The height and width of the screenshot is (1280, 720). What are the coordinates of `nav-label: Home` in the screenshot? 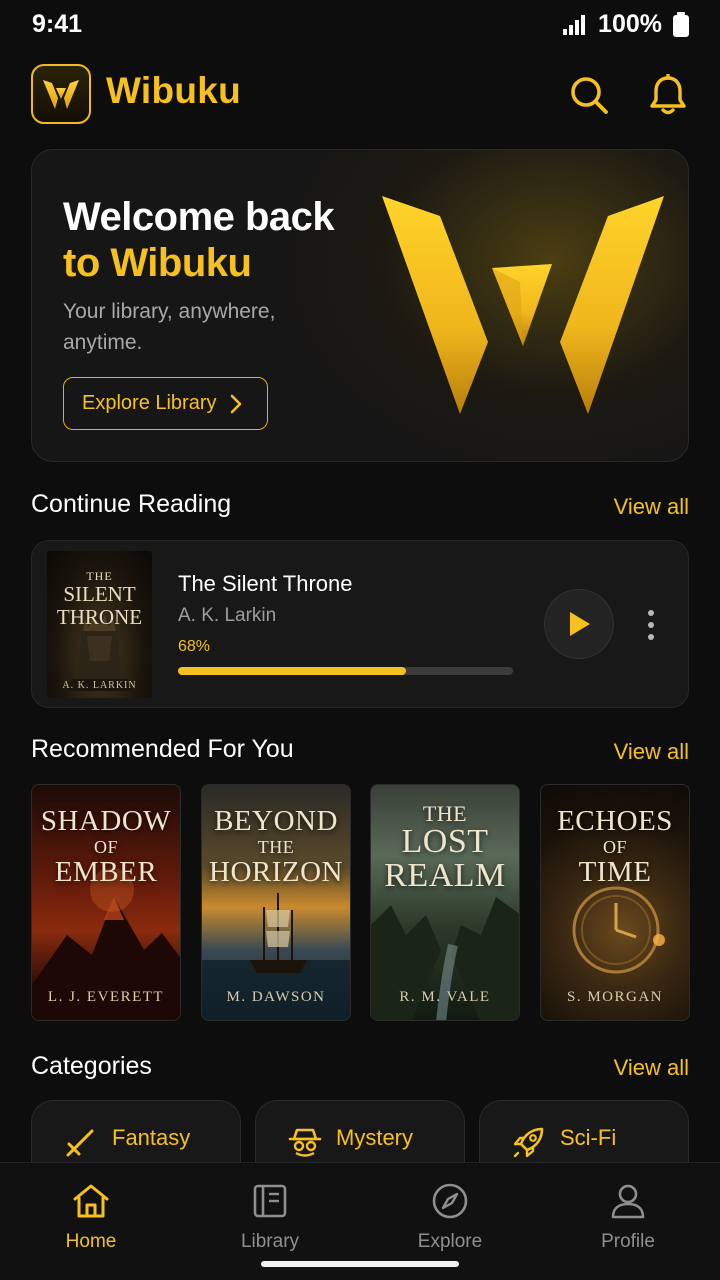 It's located at (91, 1241).